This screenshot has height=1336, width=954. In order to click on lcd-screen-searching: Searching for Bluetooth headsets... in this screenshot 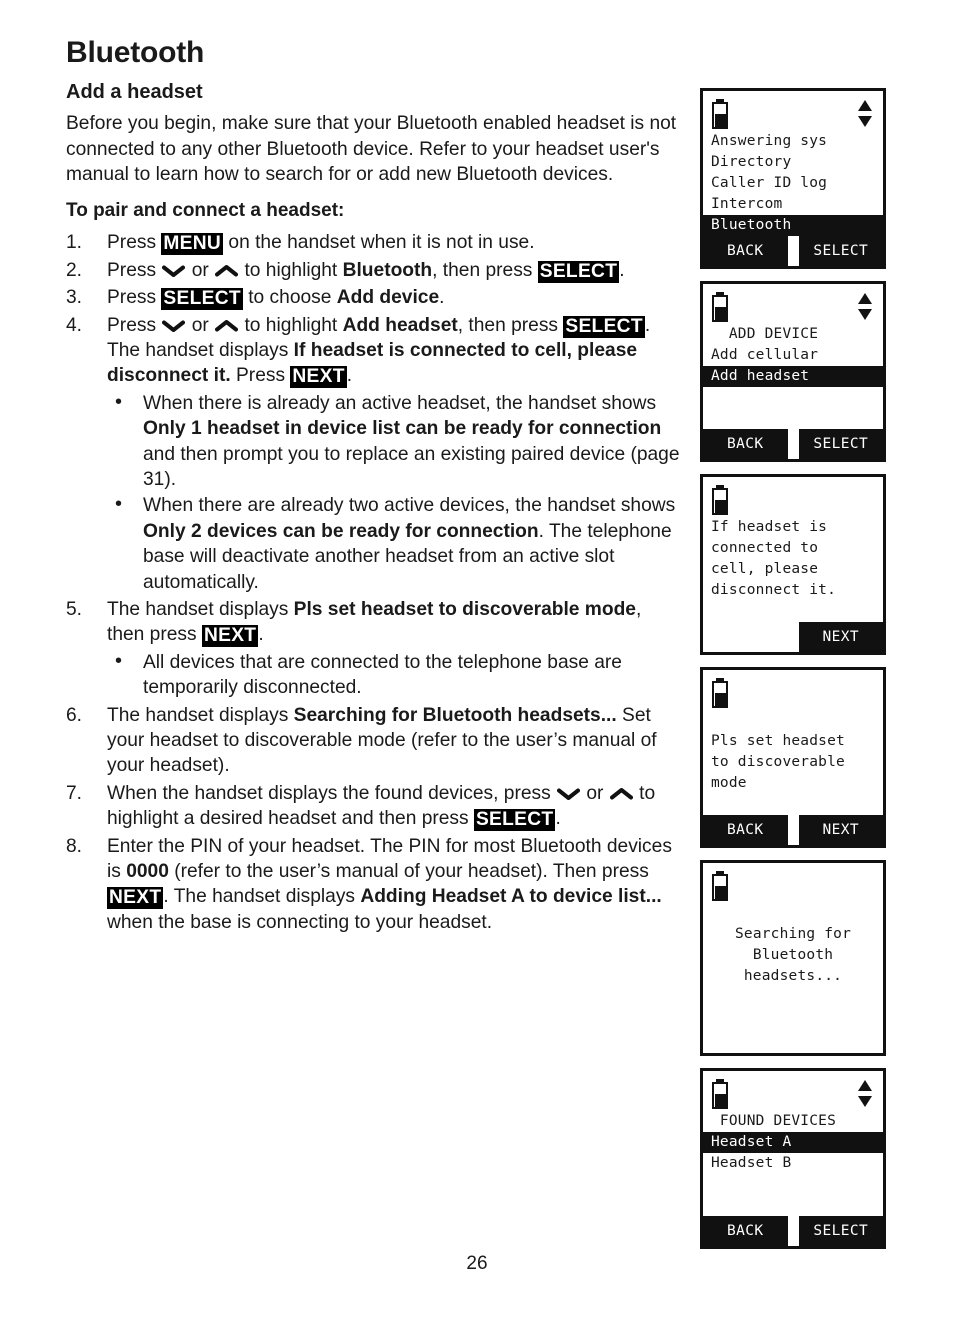, I will do `click(793, 958)`.